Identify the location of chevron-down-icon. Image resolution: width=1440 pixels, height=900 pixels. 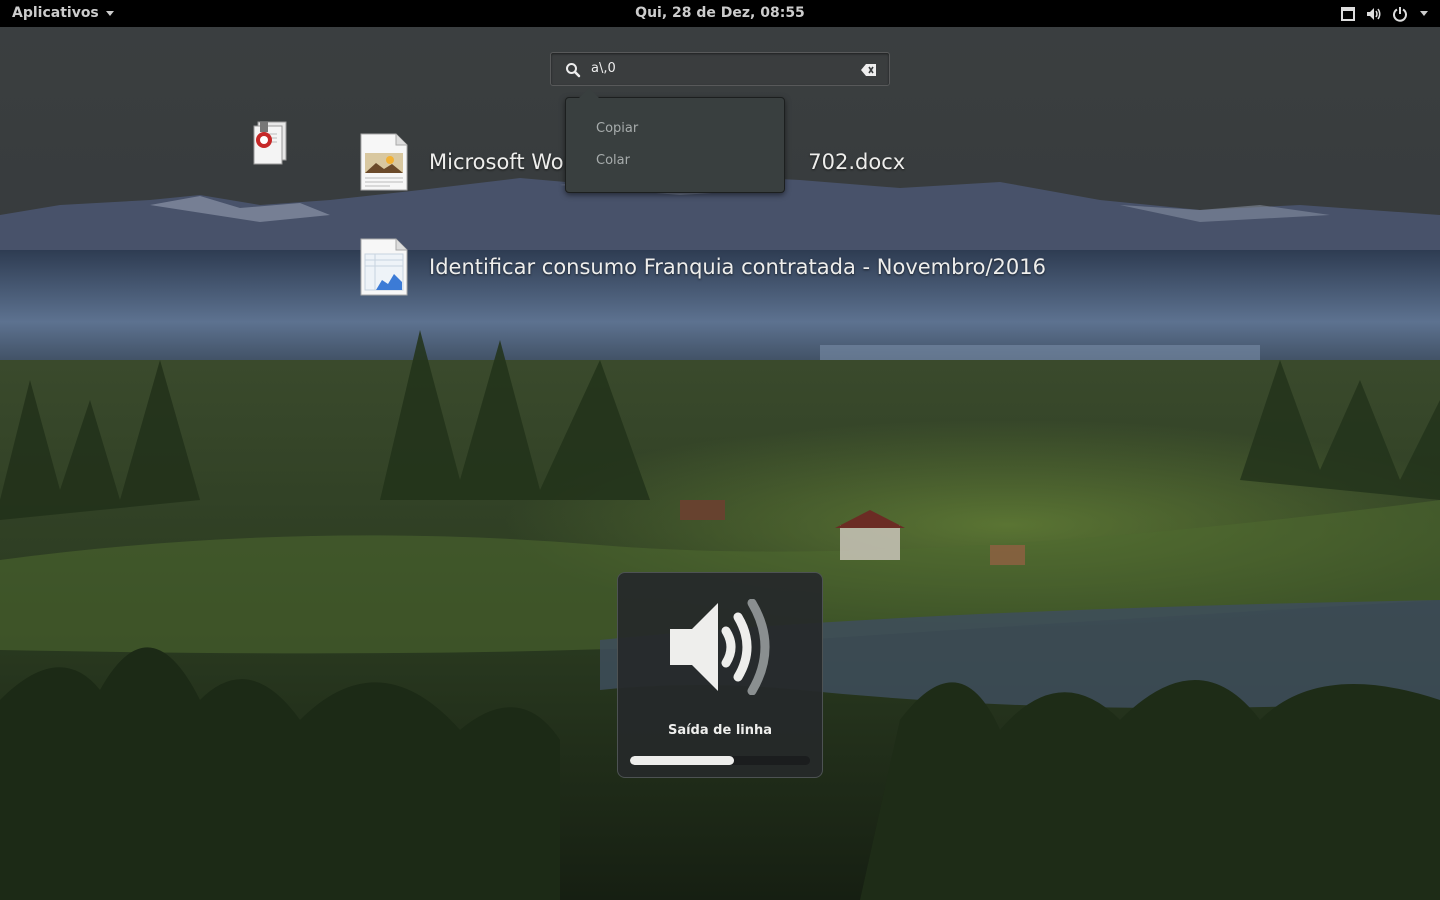
(109, 13).